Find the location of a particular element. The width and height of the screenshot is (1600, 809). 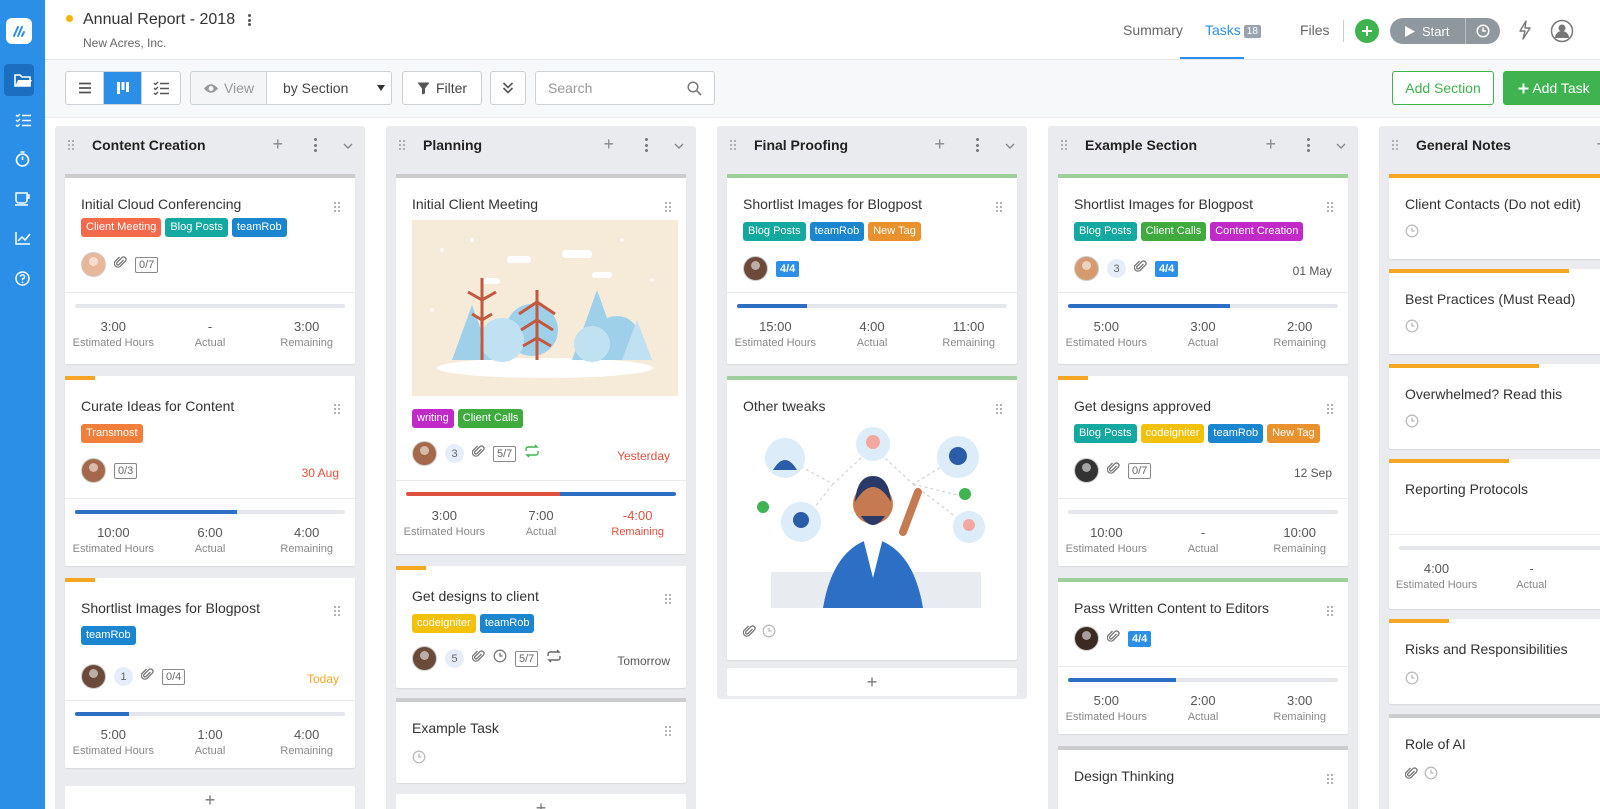

tab-tasks: Tasks 18 is located at coordinates (1233, 30).